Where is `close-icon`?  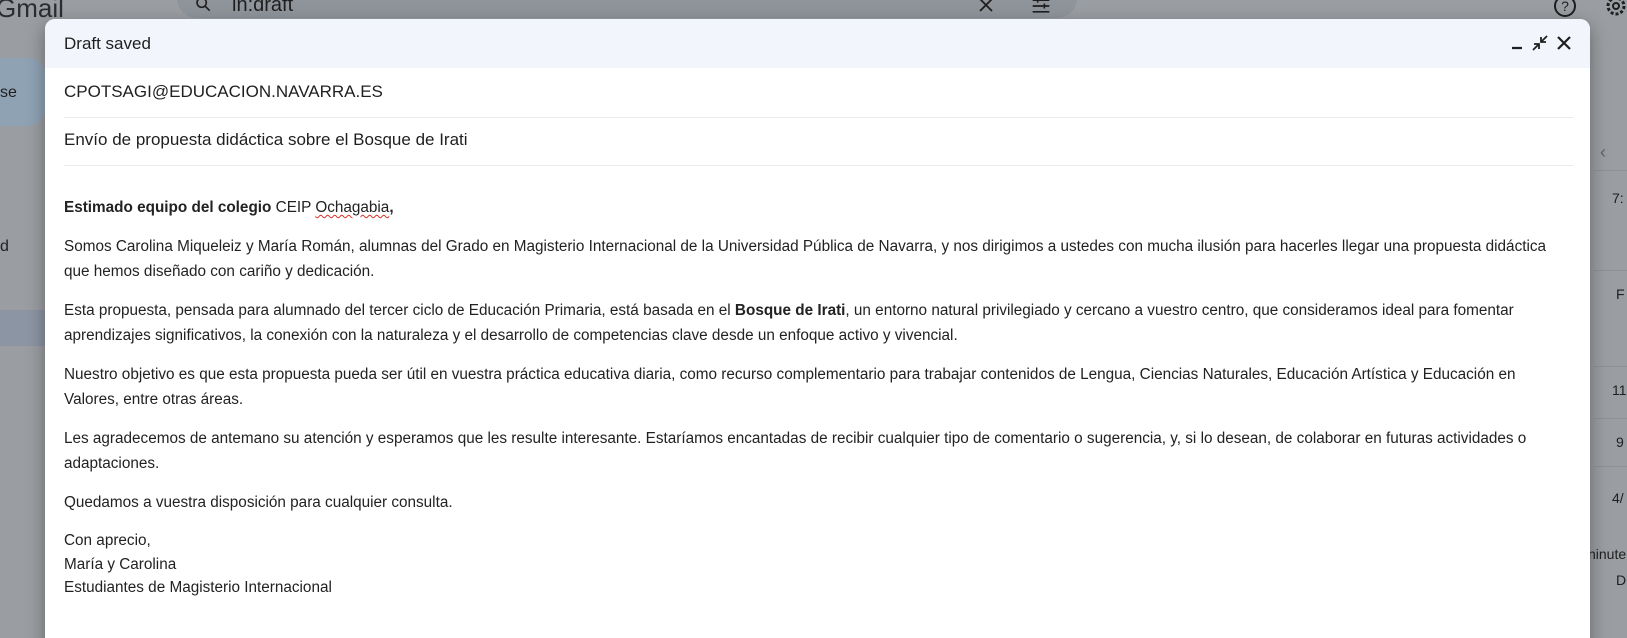
close-icon is located at coordinates (1564, 43).